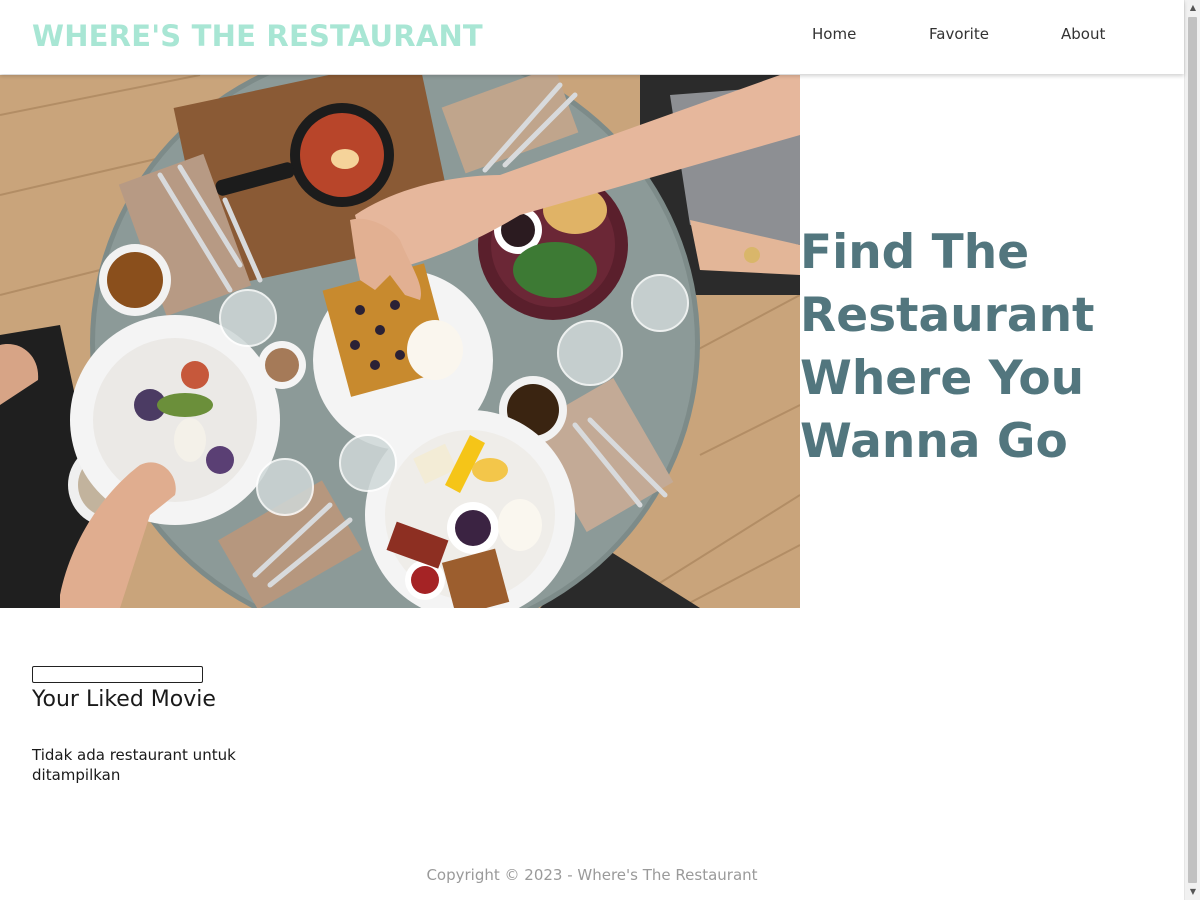 The image size is (1200, 900). I want to click on brand-logo: WHERE'S THE RESTAURANT, so click(257, 36).